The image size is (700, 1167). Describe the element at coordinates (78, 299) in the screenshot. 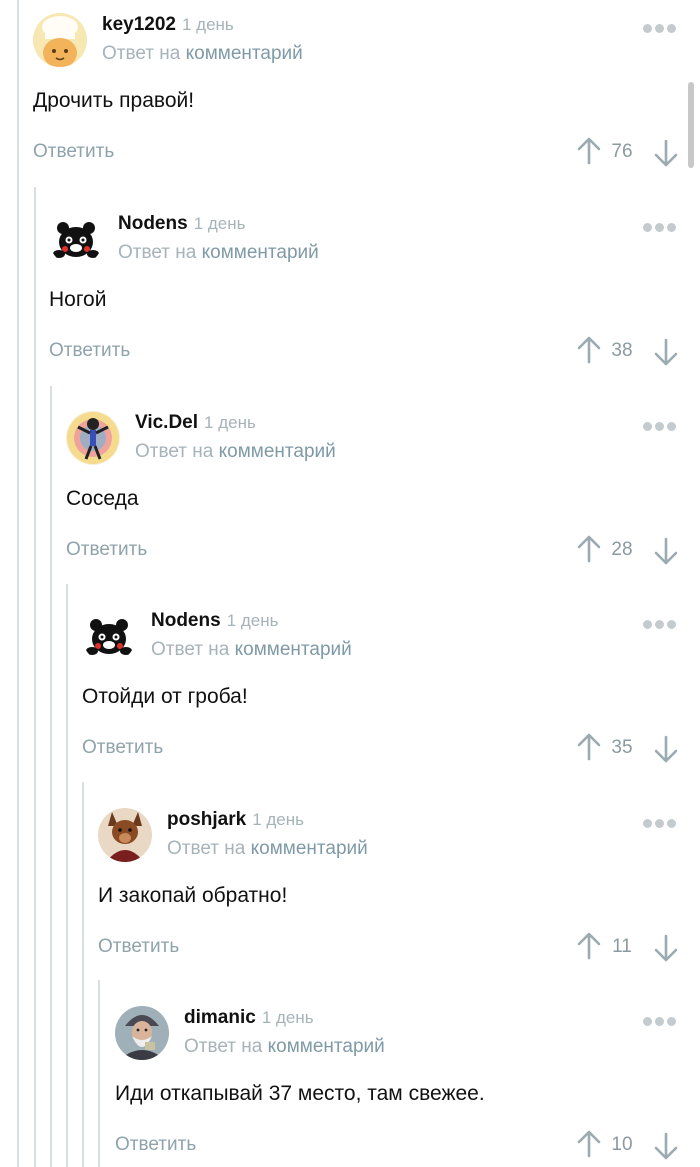

I see `comment-text: Ногой` at that location.